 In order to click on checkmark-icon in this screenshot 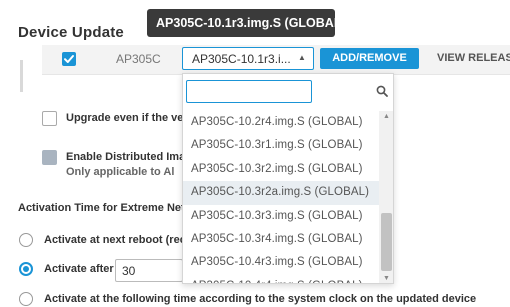, I will do `click(69, 59)`.